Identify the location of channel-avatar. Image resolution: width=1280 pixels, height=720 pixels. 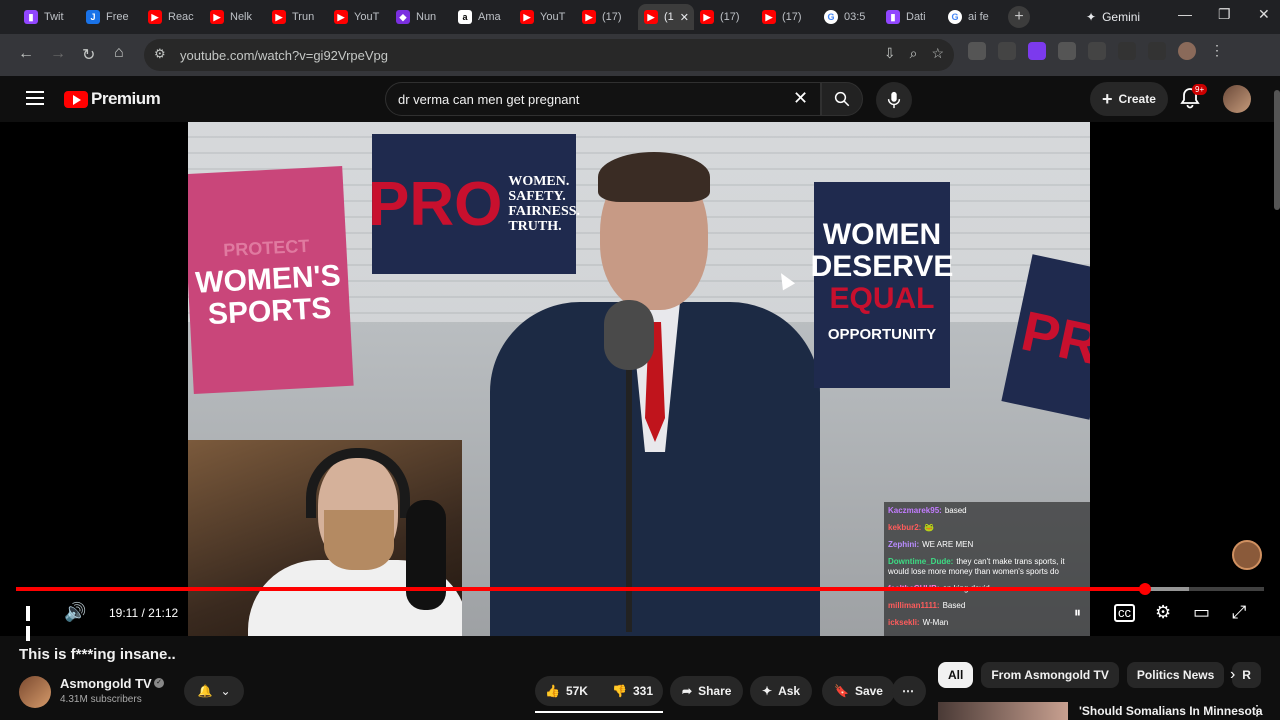
(35, 692).